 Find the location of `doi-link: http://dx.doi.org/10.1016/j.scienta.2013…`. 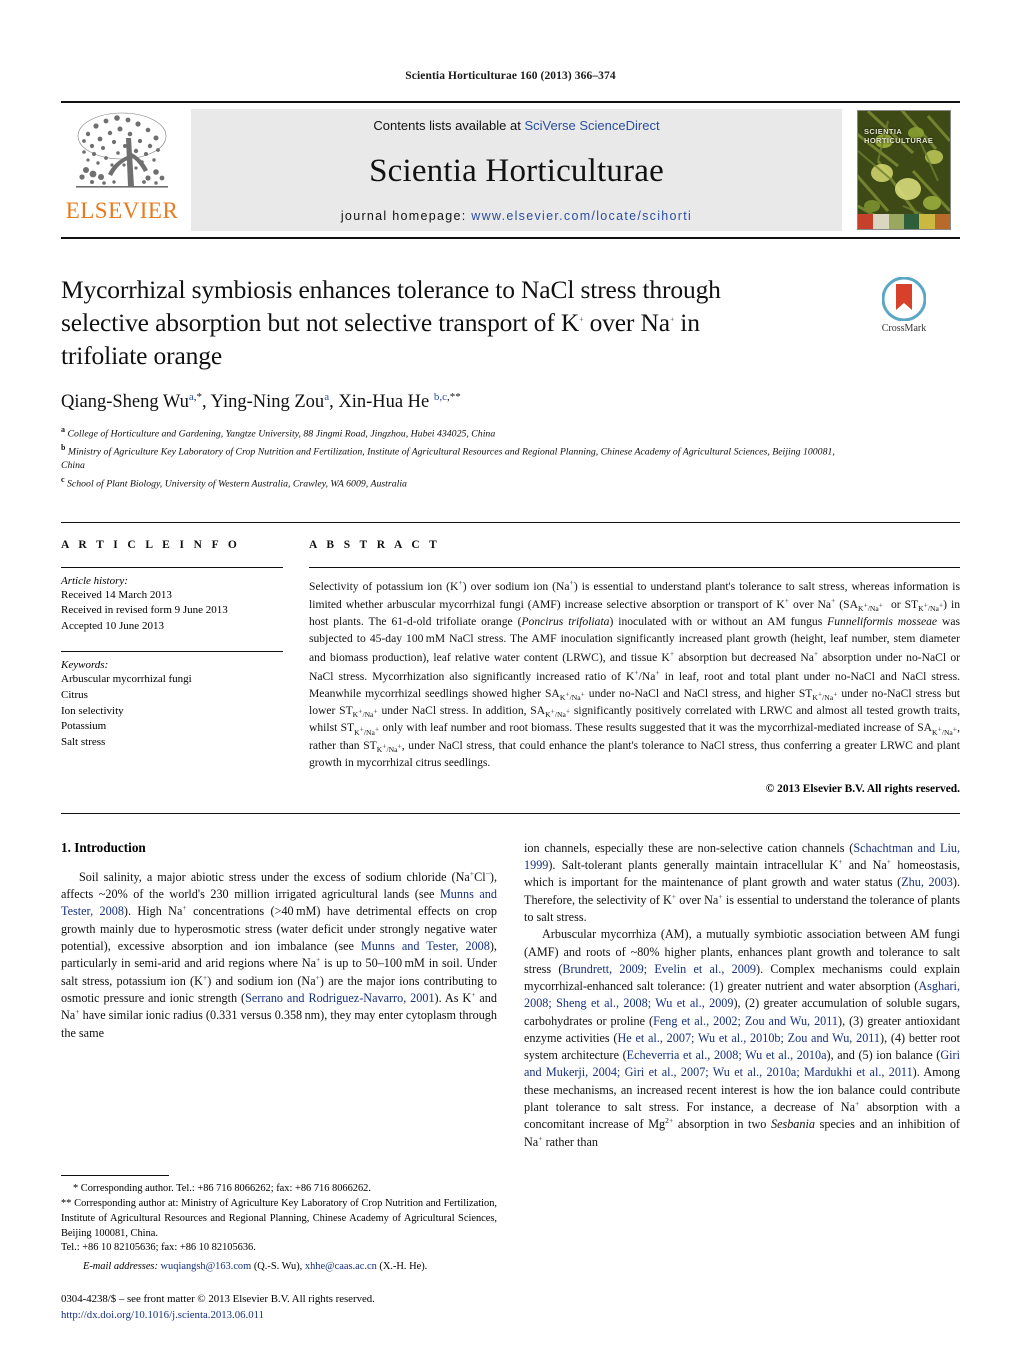

doi-link: http://dx.doi.org/10.1016/j.scienta.2013… is located at coordinates (291, 1315).